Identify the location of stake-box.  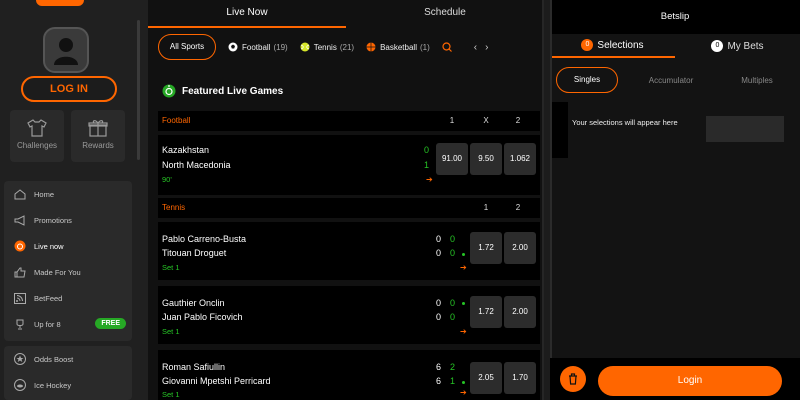
(745, 129).